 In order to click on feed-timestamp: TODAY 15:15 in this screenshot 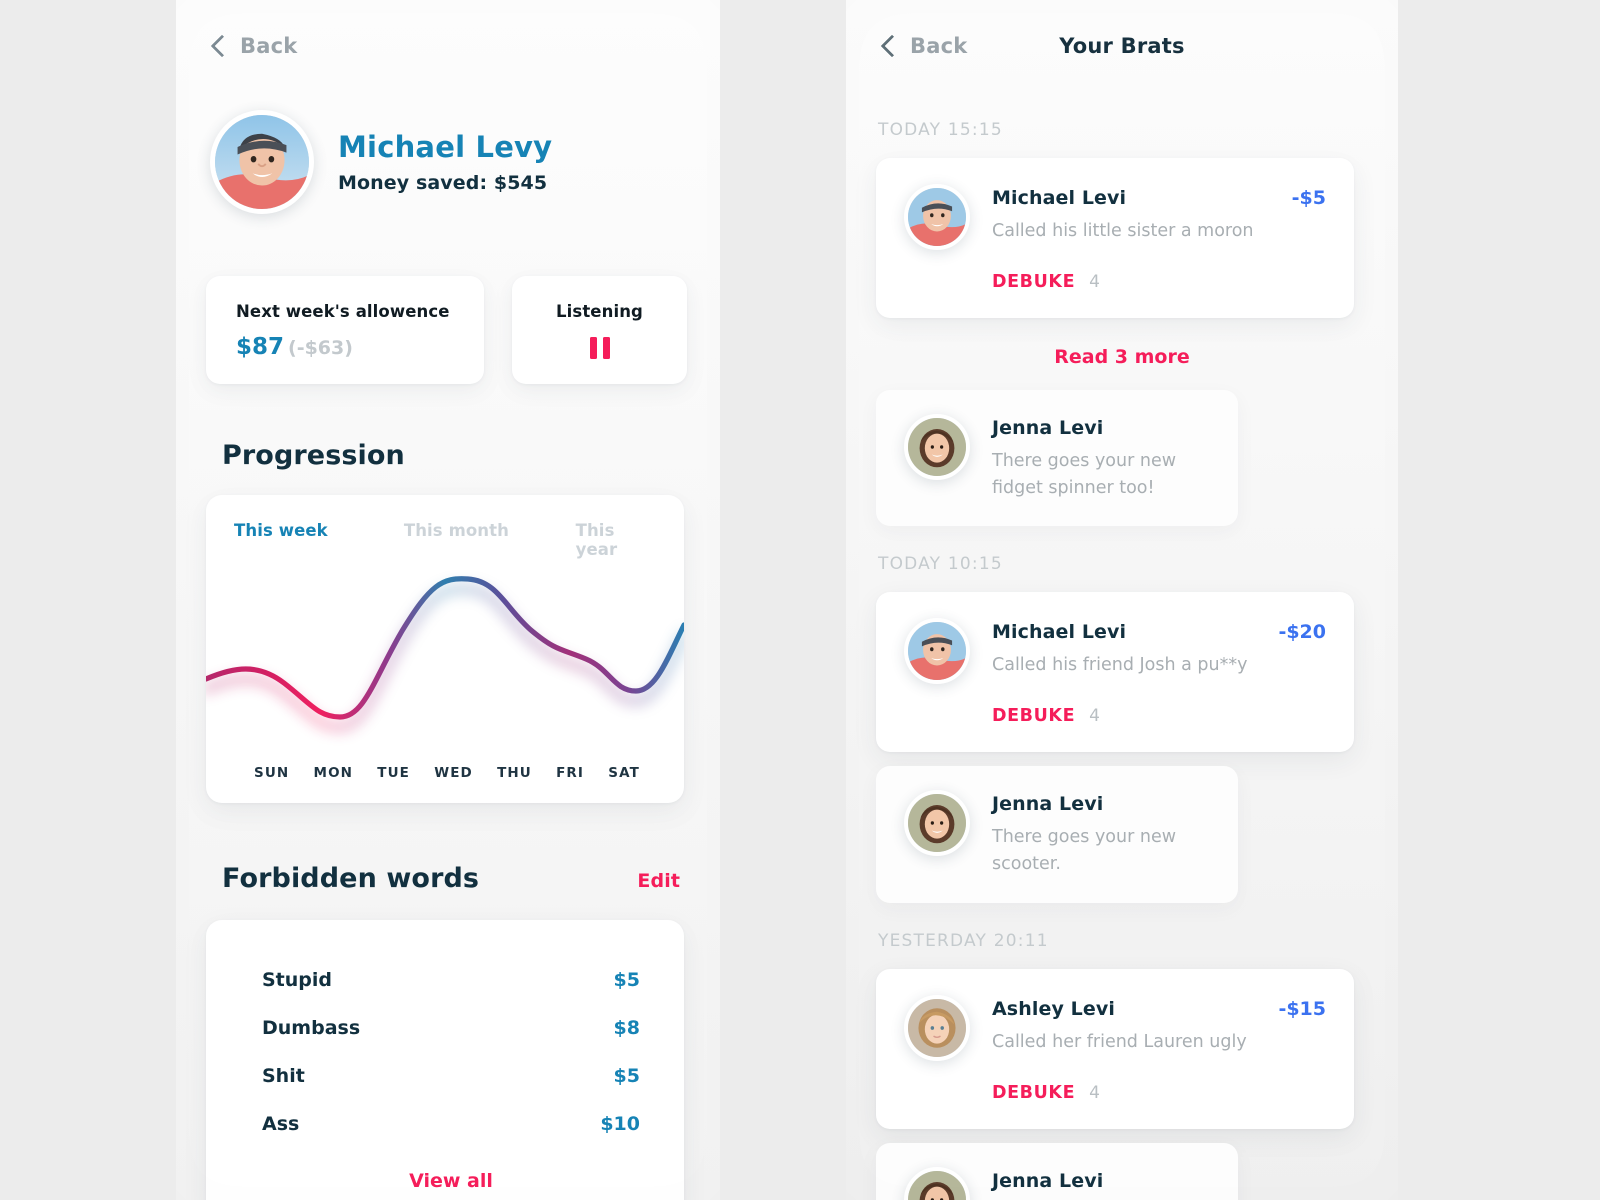, I will do `click(940, 130)`.